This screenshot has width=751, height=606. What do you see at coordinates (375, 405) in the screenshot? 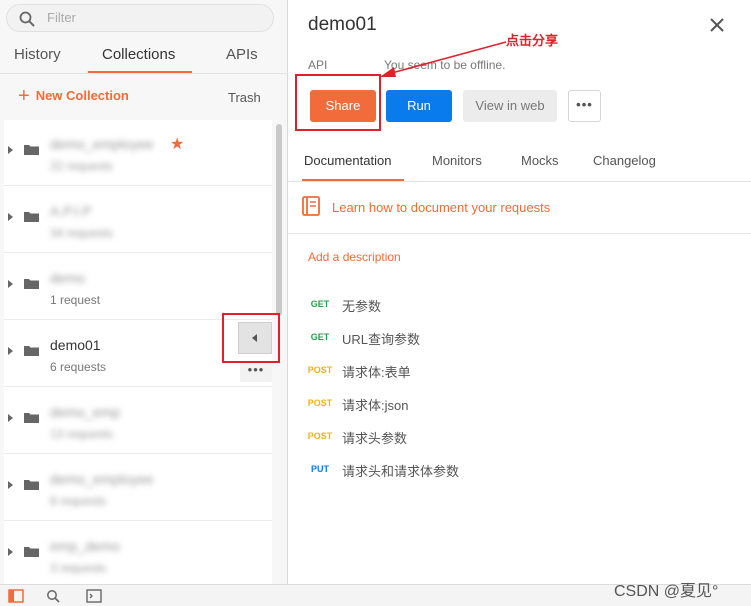
I see `request-name: 请求体:json` at bounding box center [375, 405].